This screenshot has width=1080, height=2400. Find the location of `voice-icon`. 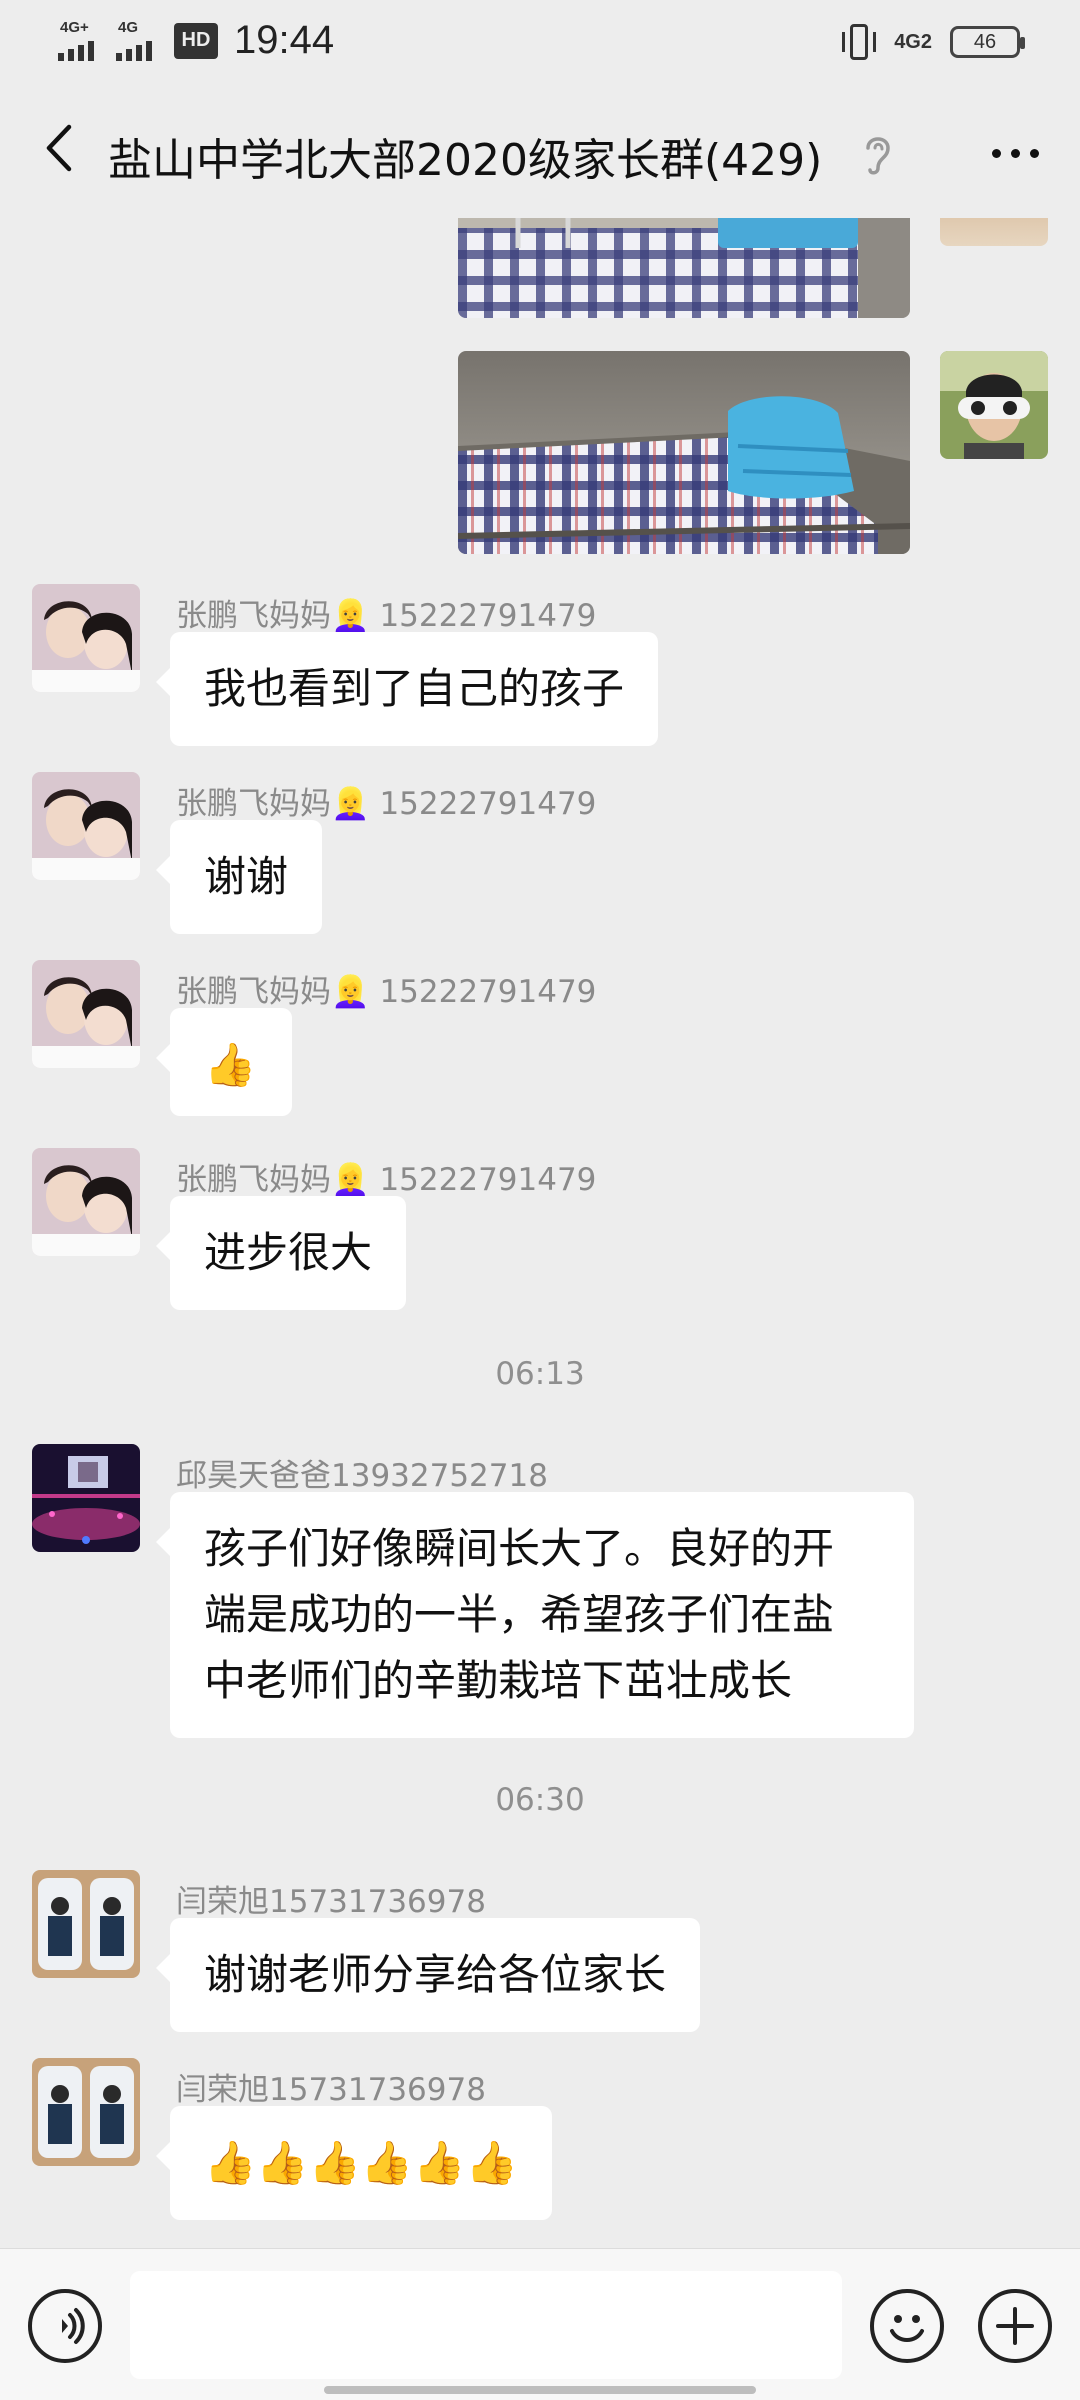

voice-icon is located at coordinates (73, 2326).